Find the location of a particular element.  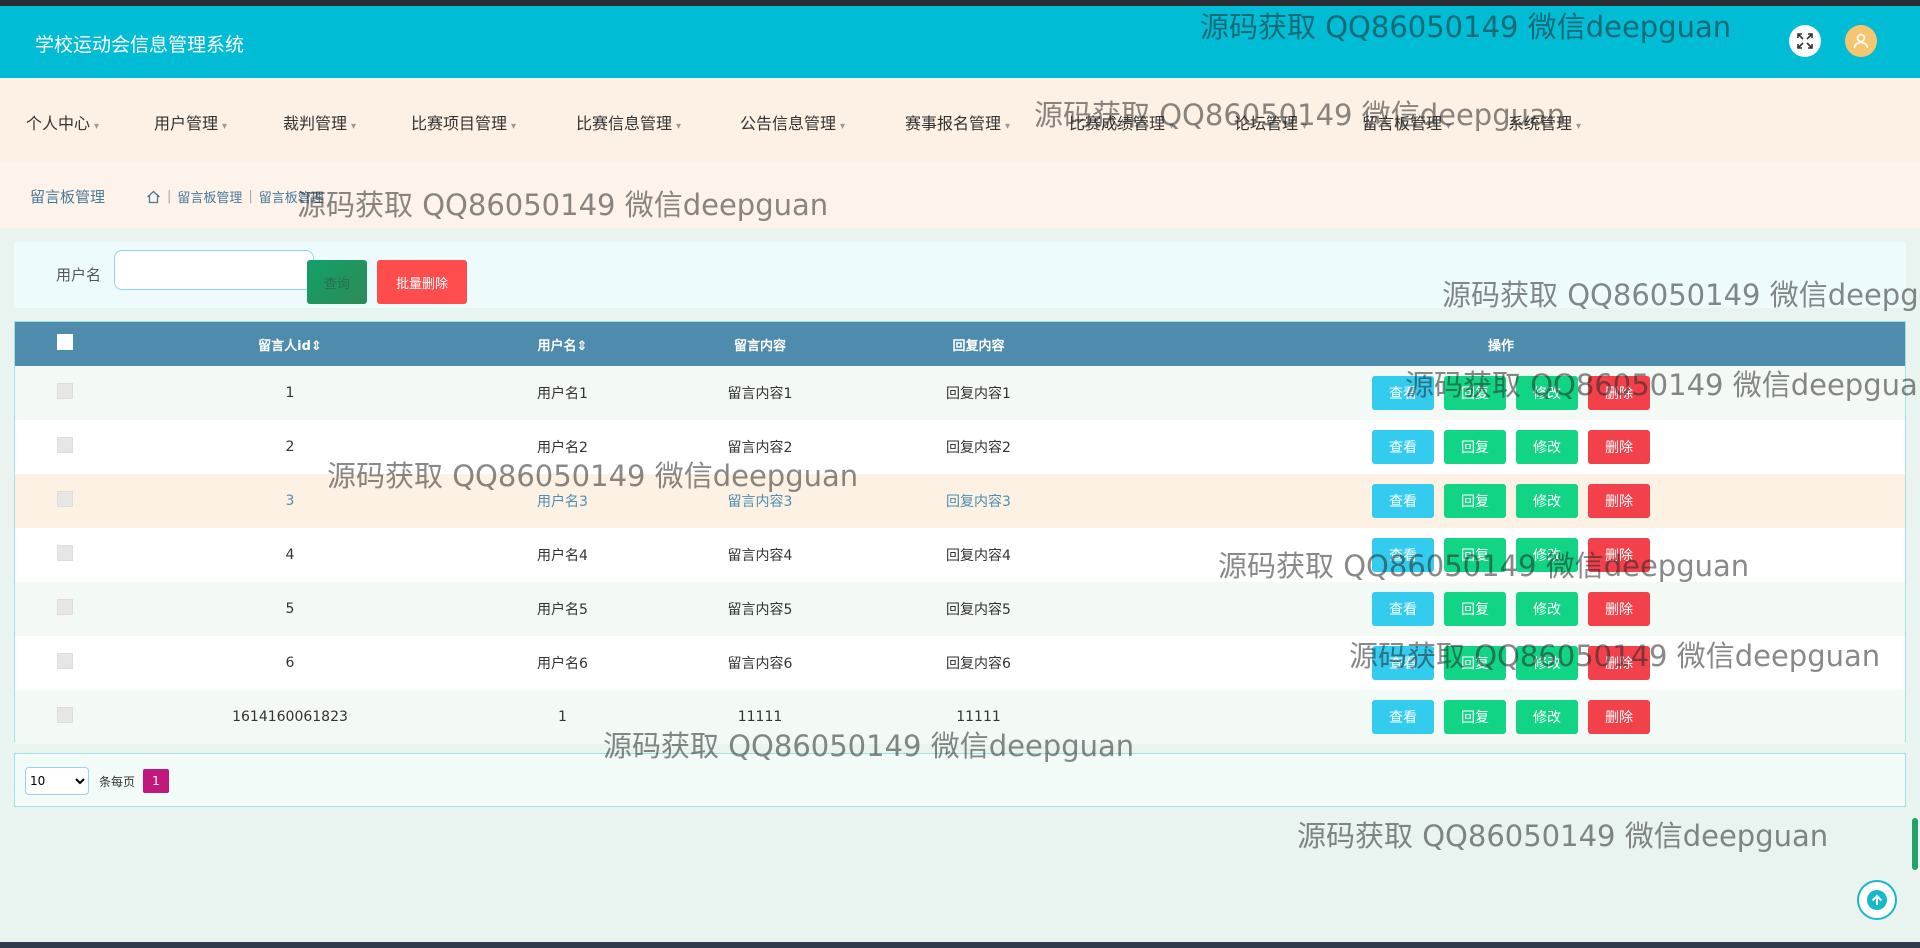

nav-label: 比赛成绩管理 is located at coordinates (1117, 123).